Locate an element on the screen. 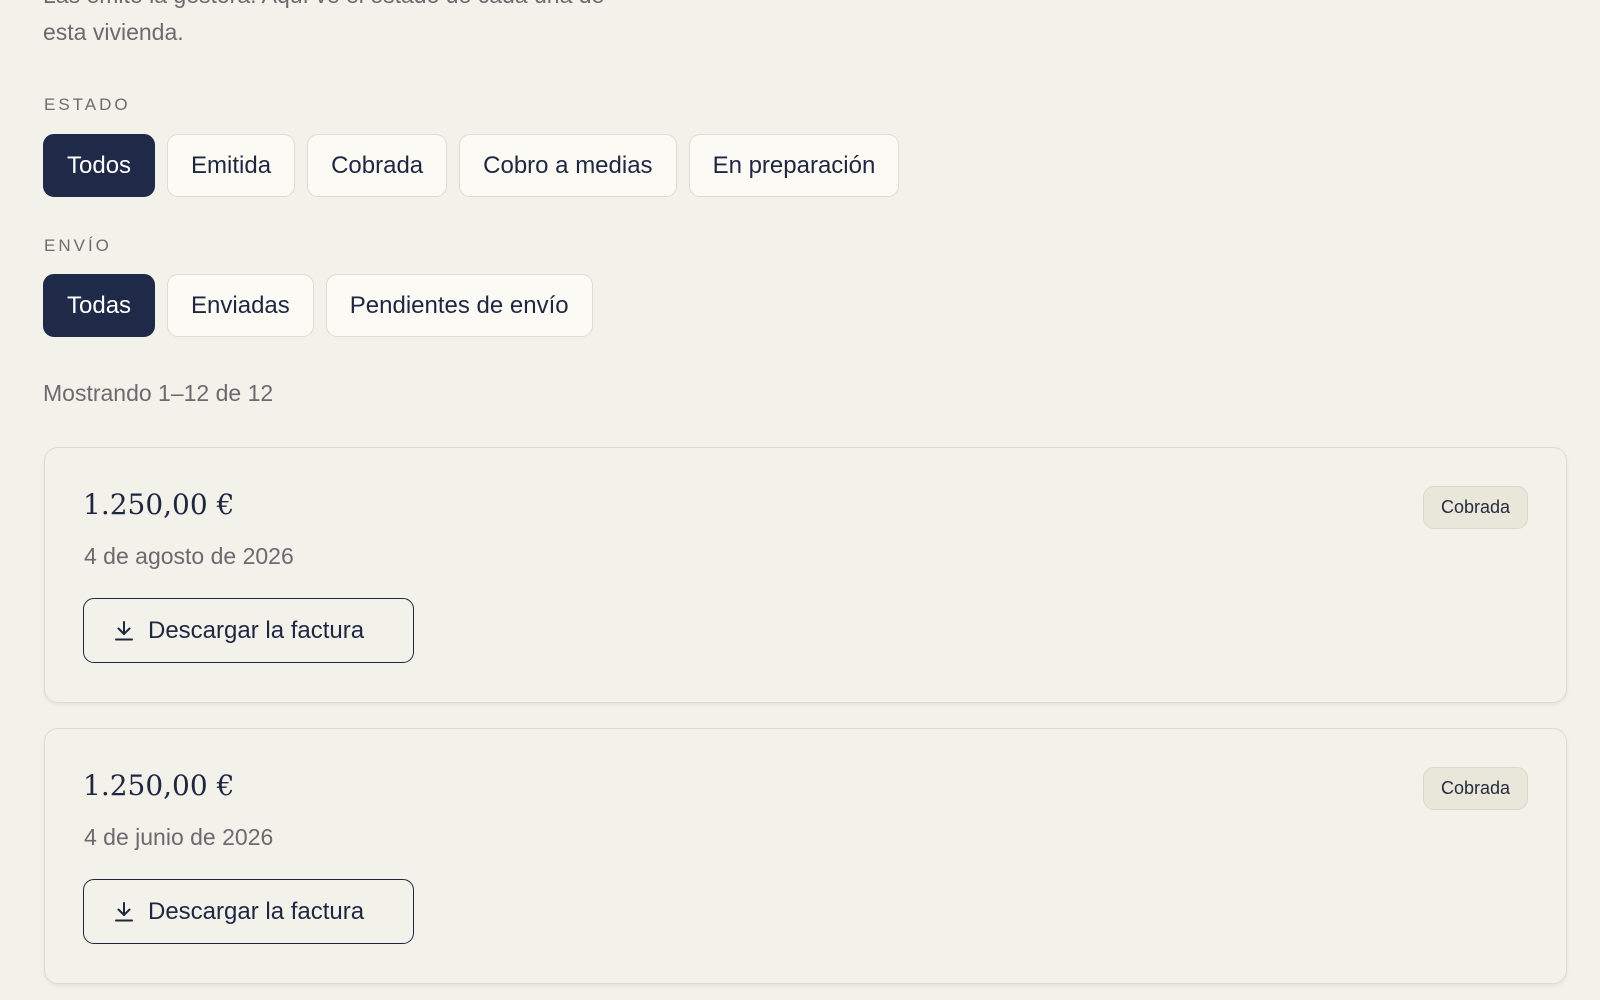  invoice-date: 4 de agosto de 2026 is located at coordinates (189, 556).